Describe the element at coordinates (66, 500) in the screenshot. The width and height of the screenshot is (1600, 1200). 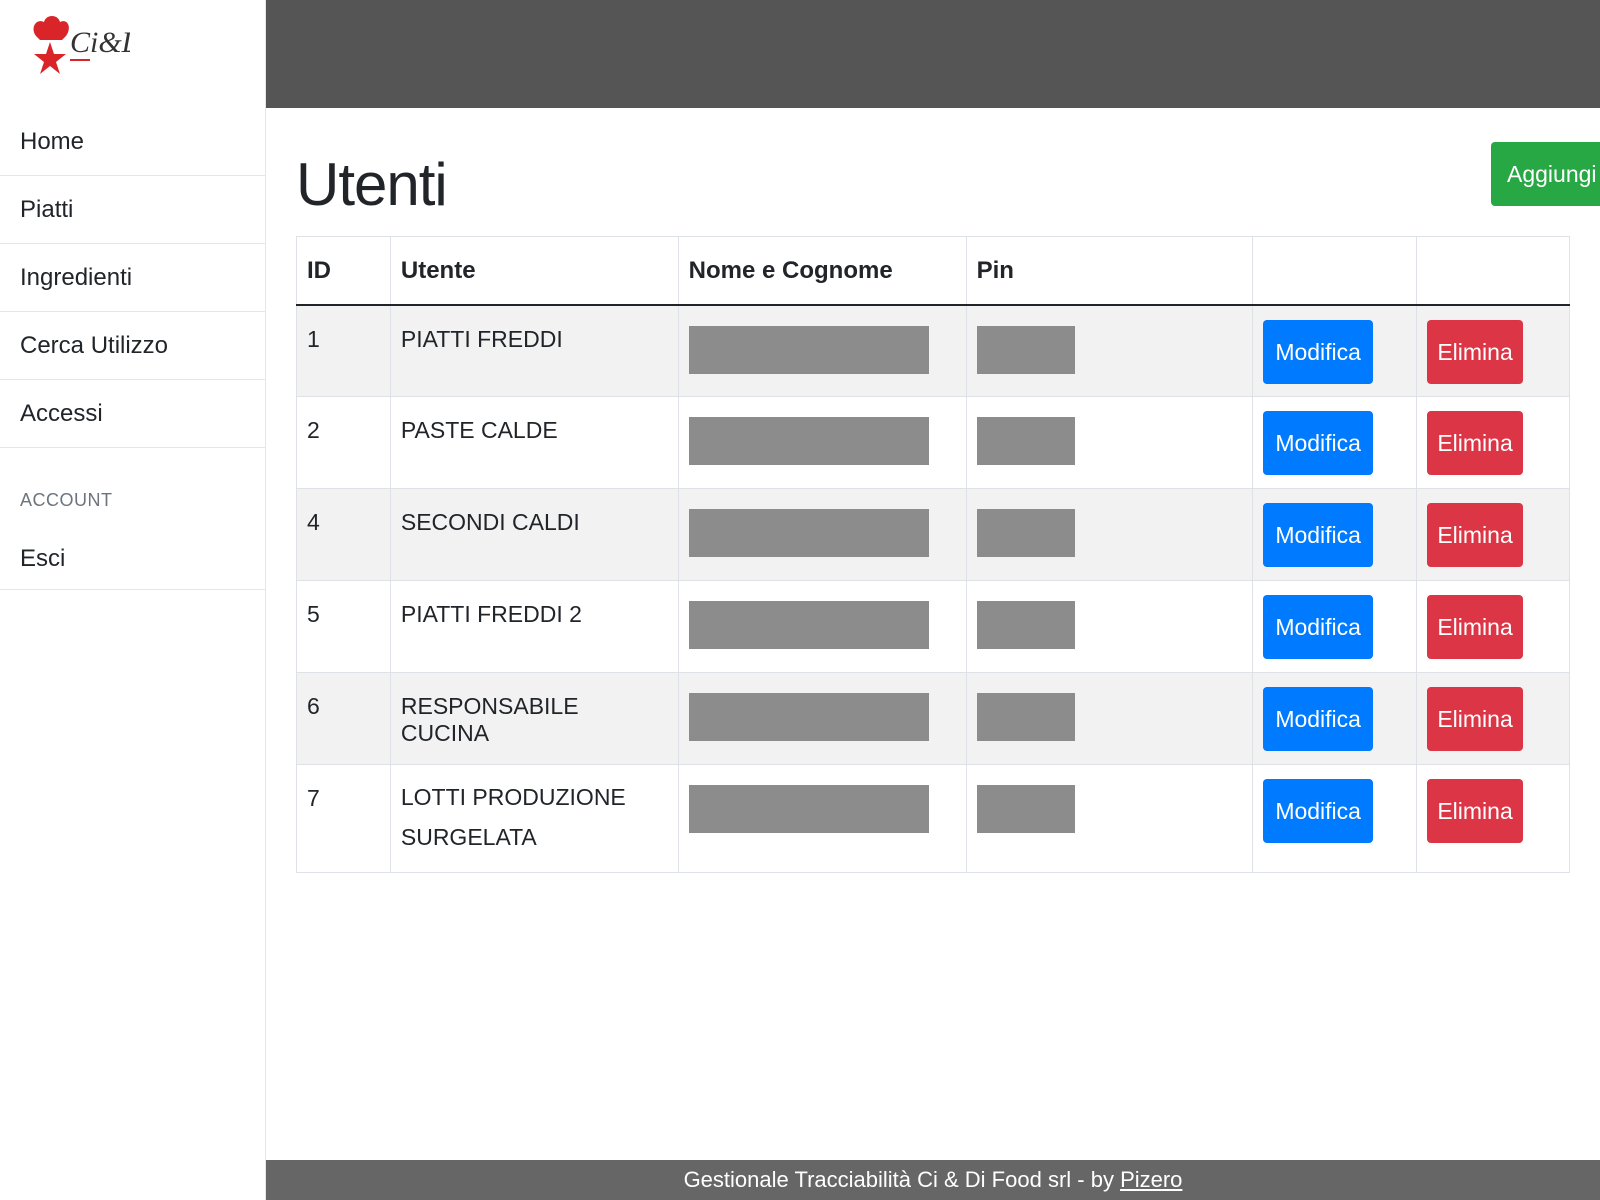
I see `sidebar-heading-account: ACCOUNT` at that location.